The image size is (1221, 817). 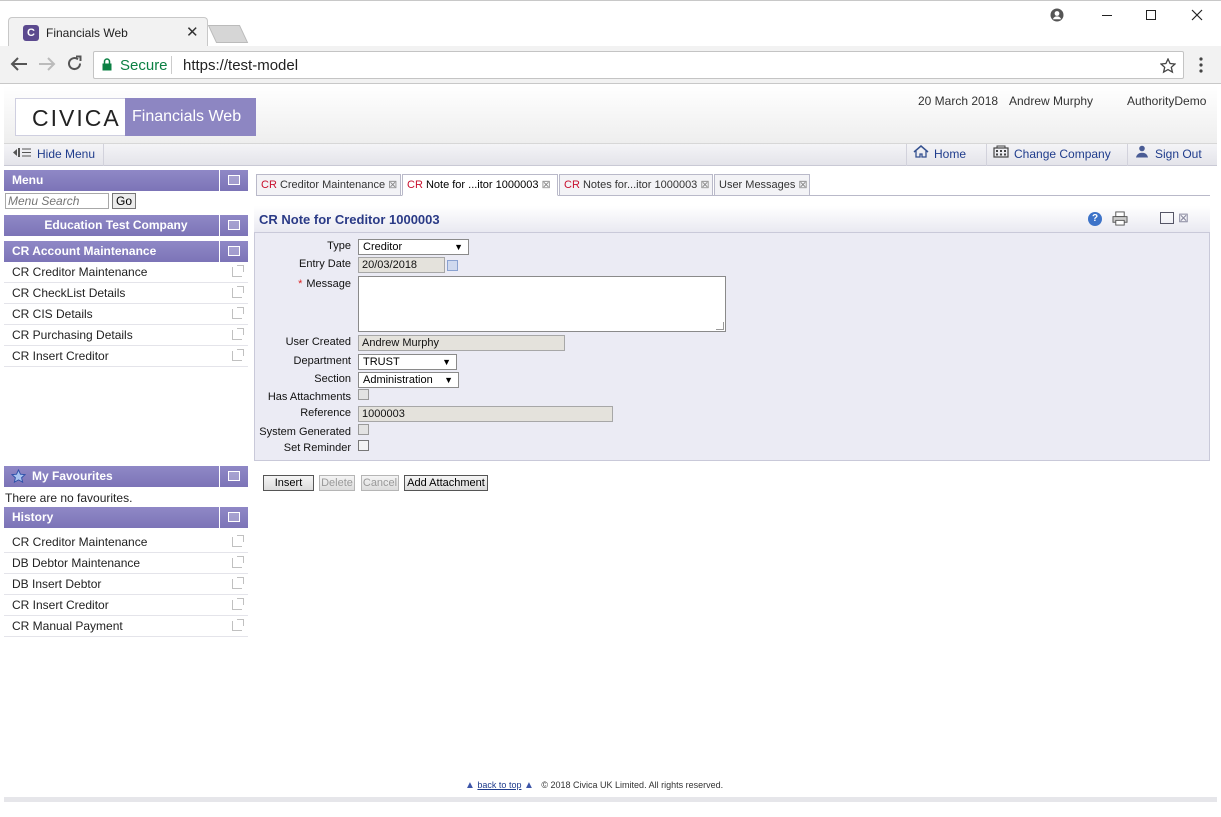 What do you see at coordinates (126, 335) in the screenshot?
I see `sidebar-item-purchasing-details: CR Purchasing Details` at bounding box center [126, 335].